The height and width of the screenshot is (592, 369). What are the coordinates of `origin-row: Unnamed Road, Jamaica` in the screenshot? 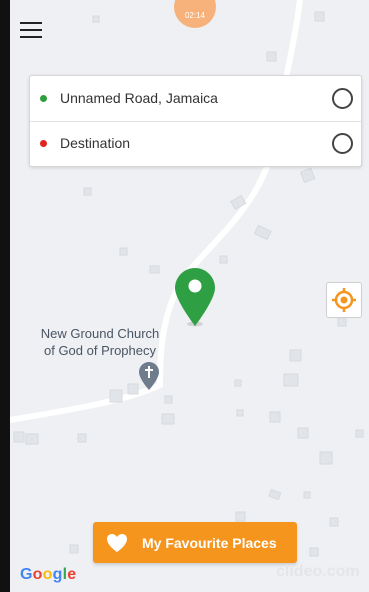 It's located at (195, 99).